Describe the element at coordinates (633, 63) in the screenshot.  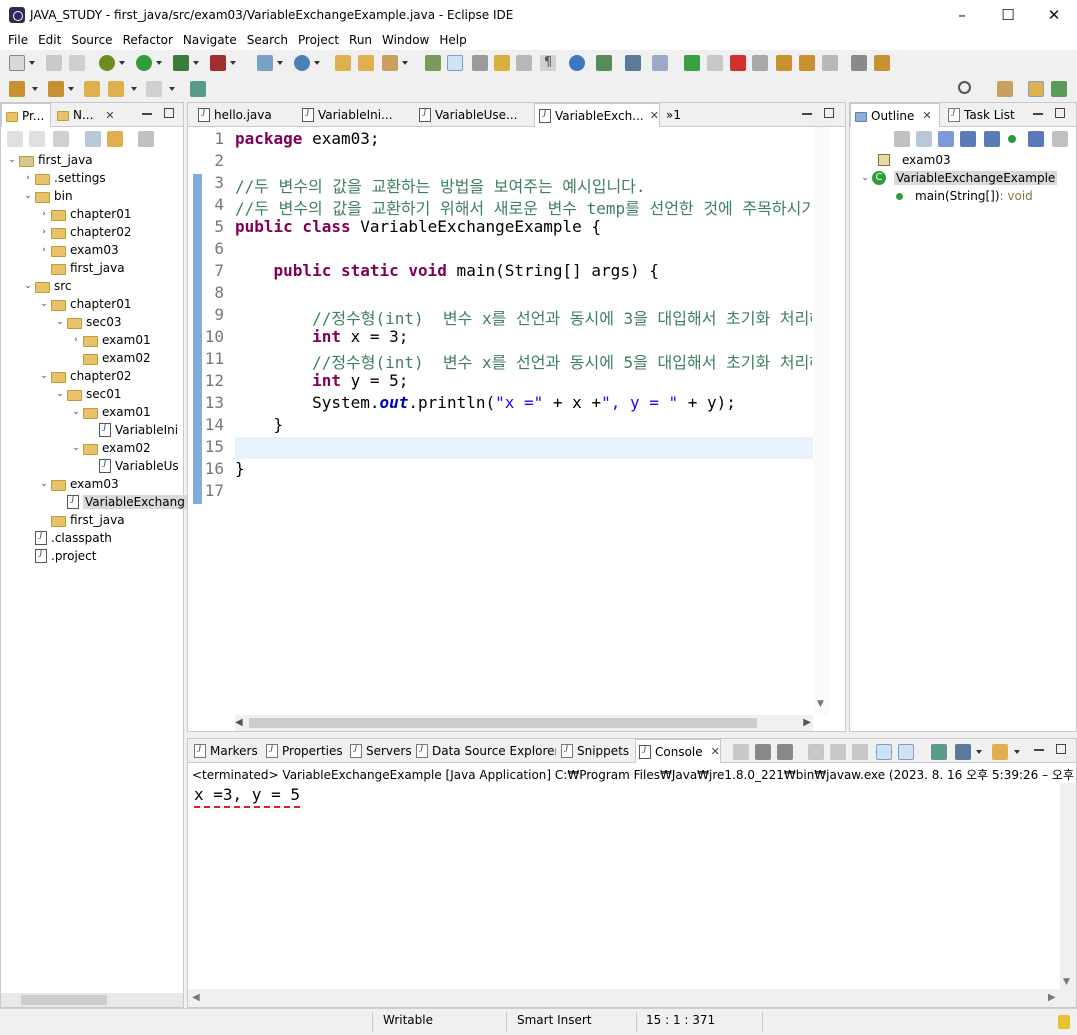
I see `console-view-icon` at that location.